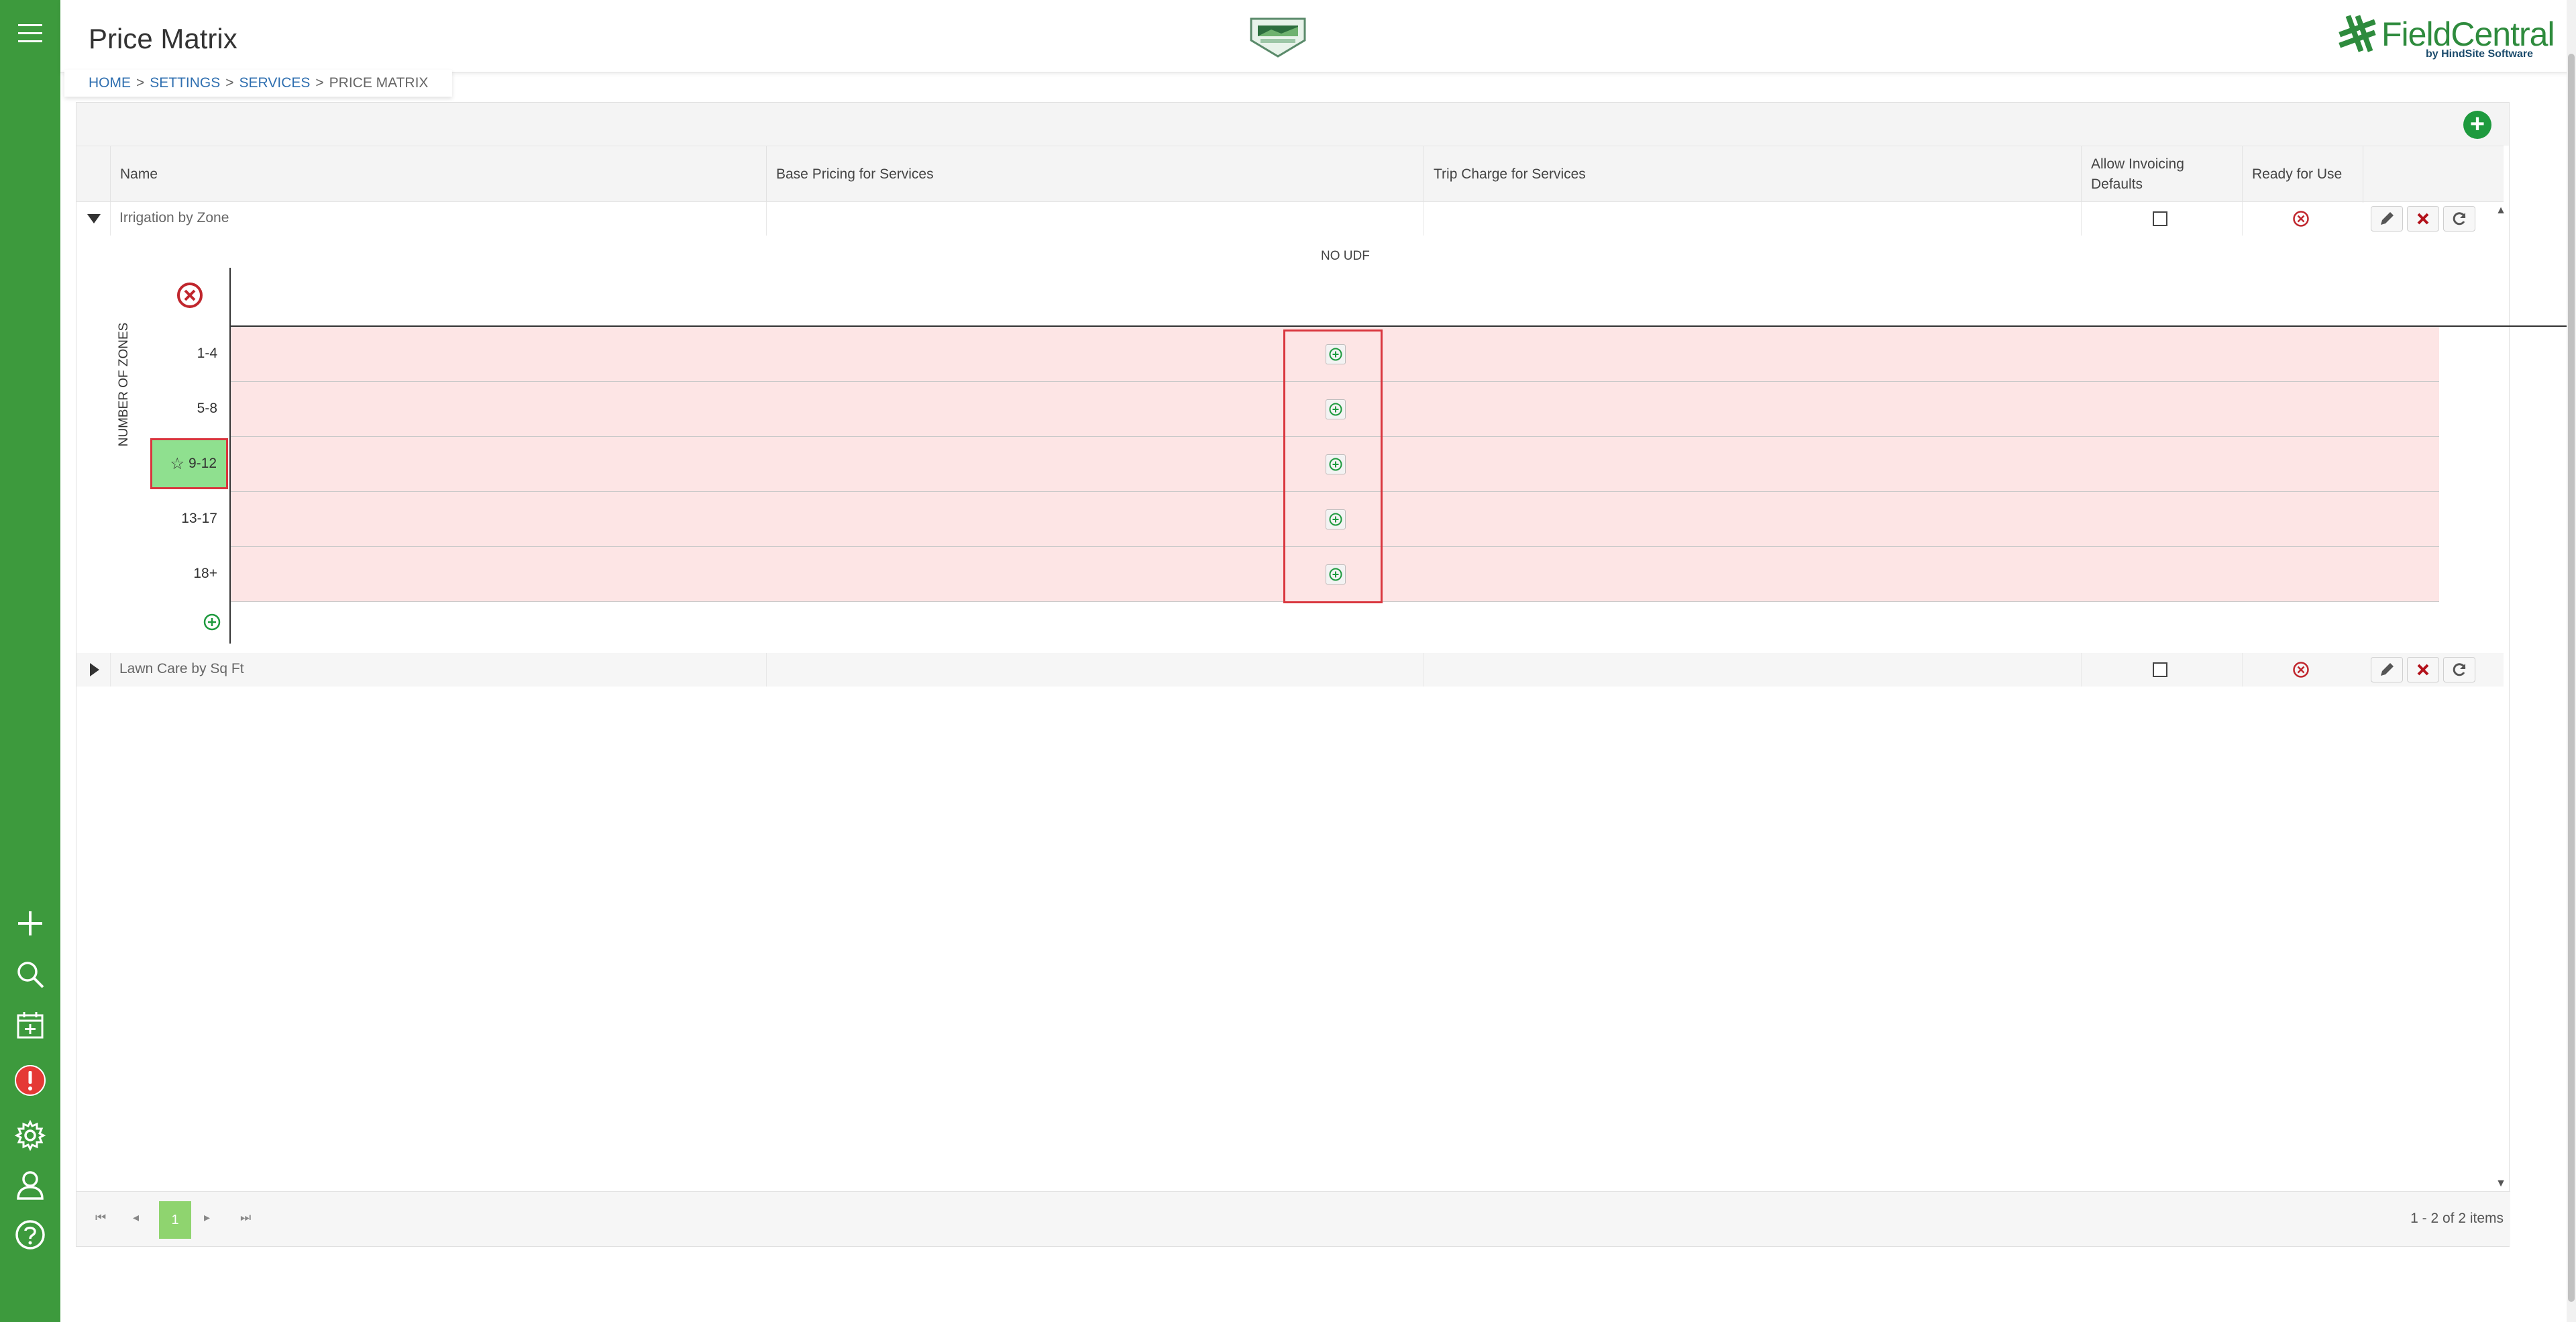  Describe the element at coordinates (30, 33) in the screenshot. I see `menu-icon` at that location.